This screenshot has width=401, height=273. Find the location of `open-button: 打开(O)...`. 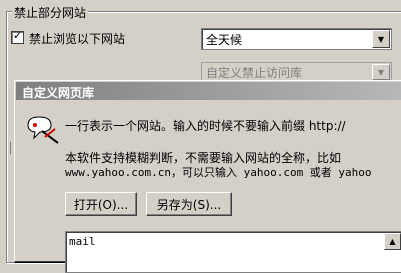

open-button: 打开(O)... is located at coordinates (101, 204).